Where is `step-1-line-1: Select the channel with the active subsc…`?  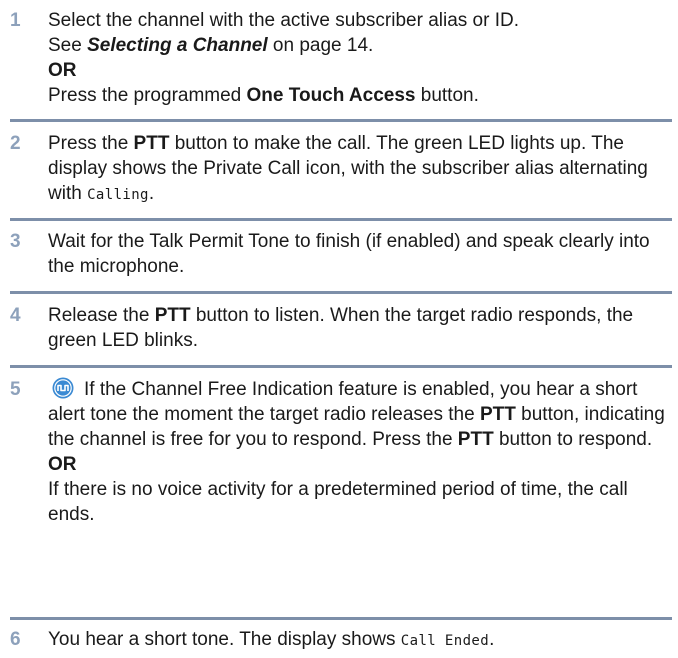 step-1-line-1: Select the channel with the active subsc… is located at coordinates (284, 20).